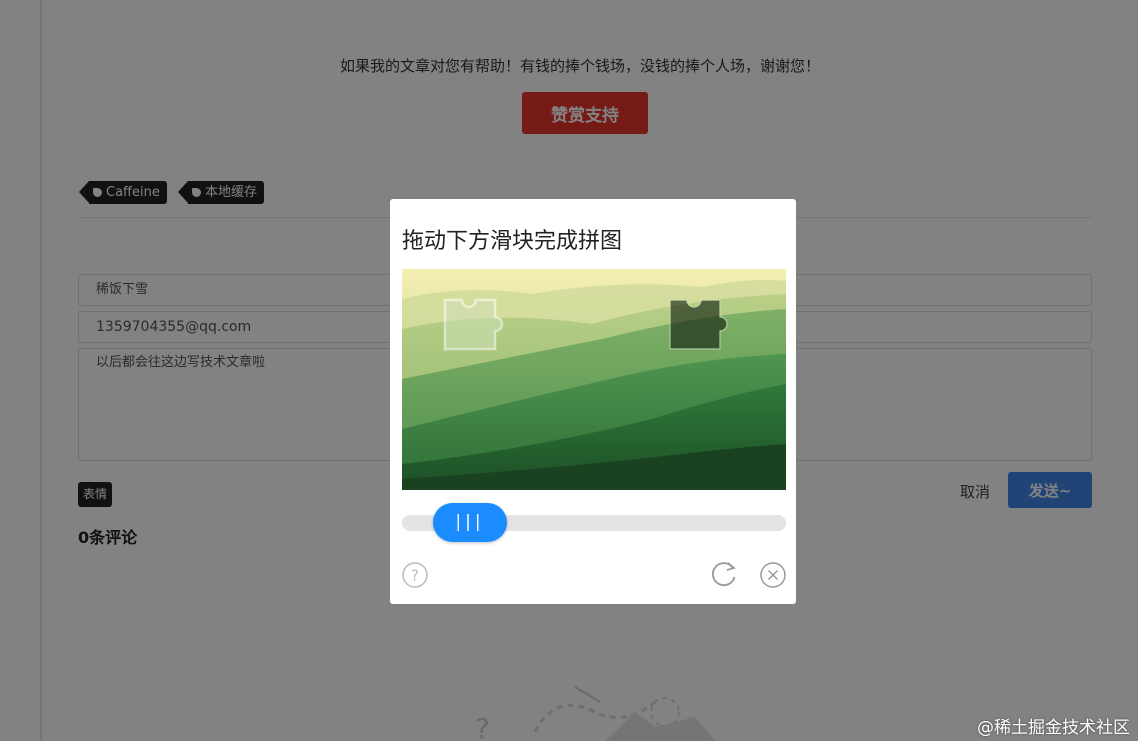 The image size is (1138, 741). I want to click on refresh-icon, so click(724, 575).